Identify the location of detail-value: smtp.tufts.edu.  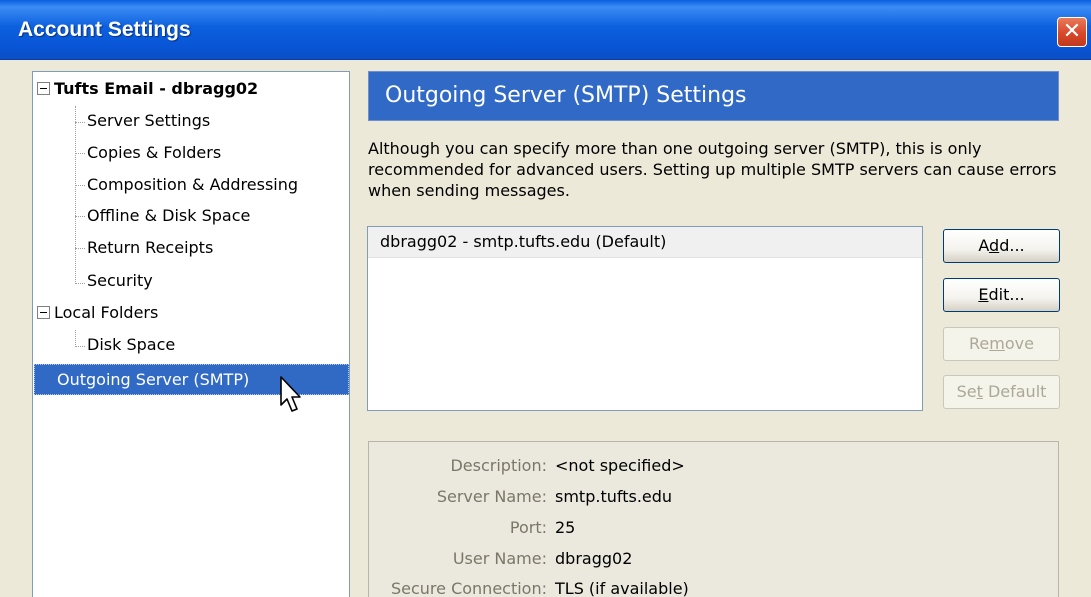
(614, 496).